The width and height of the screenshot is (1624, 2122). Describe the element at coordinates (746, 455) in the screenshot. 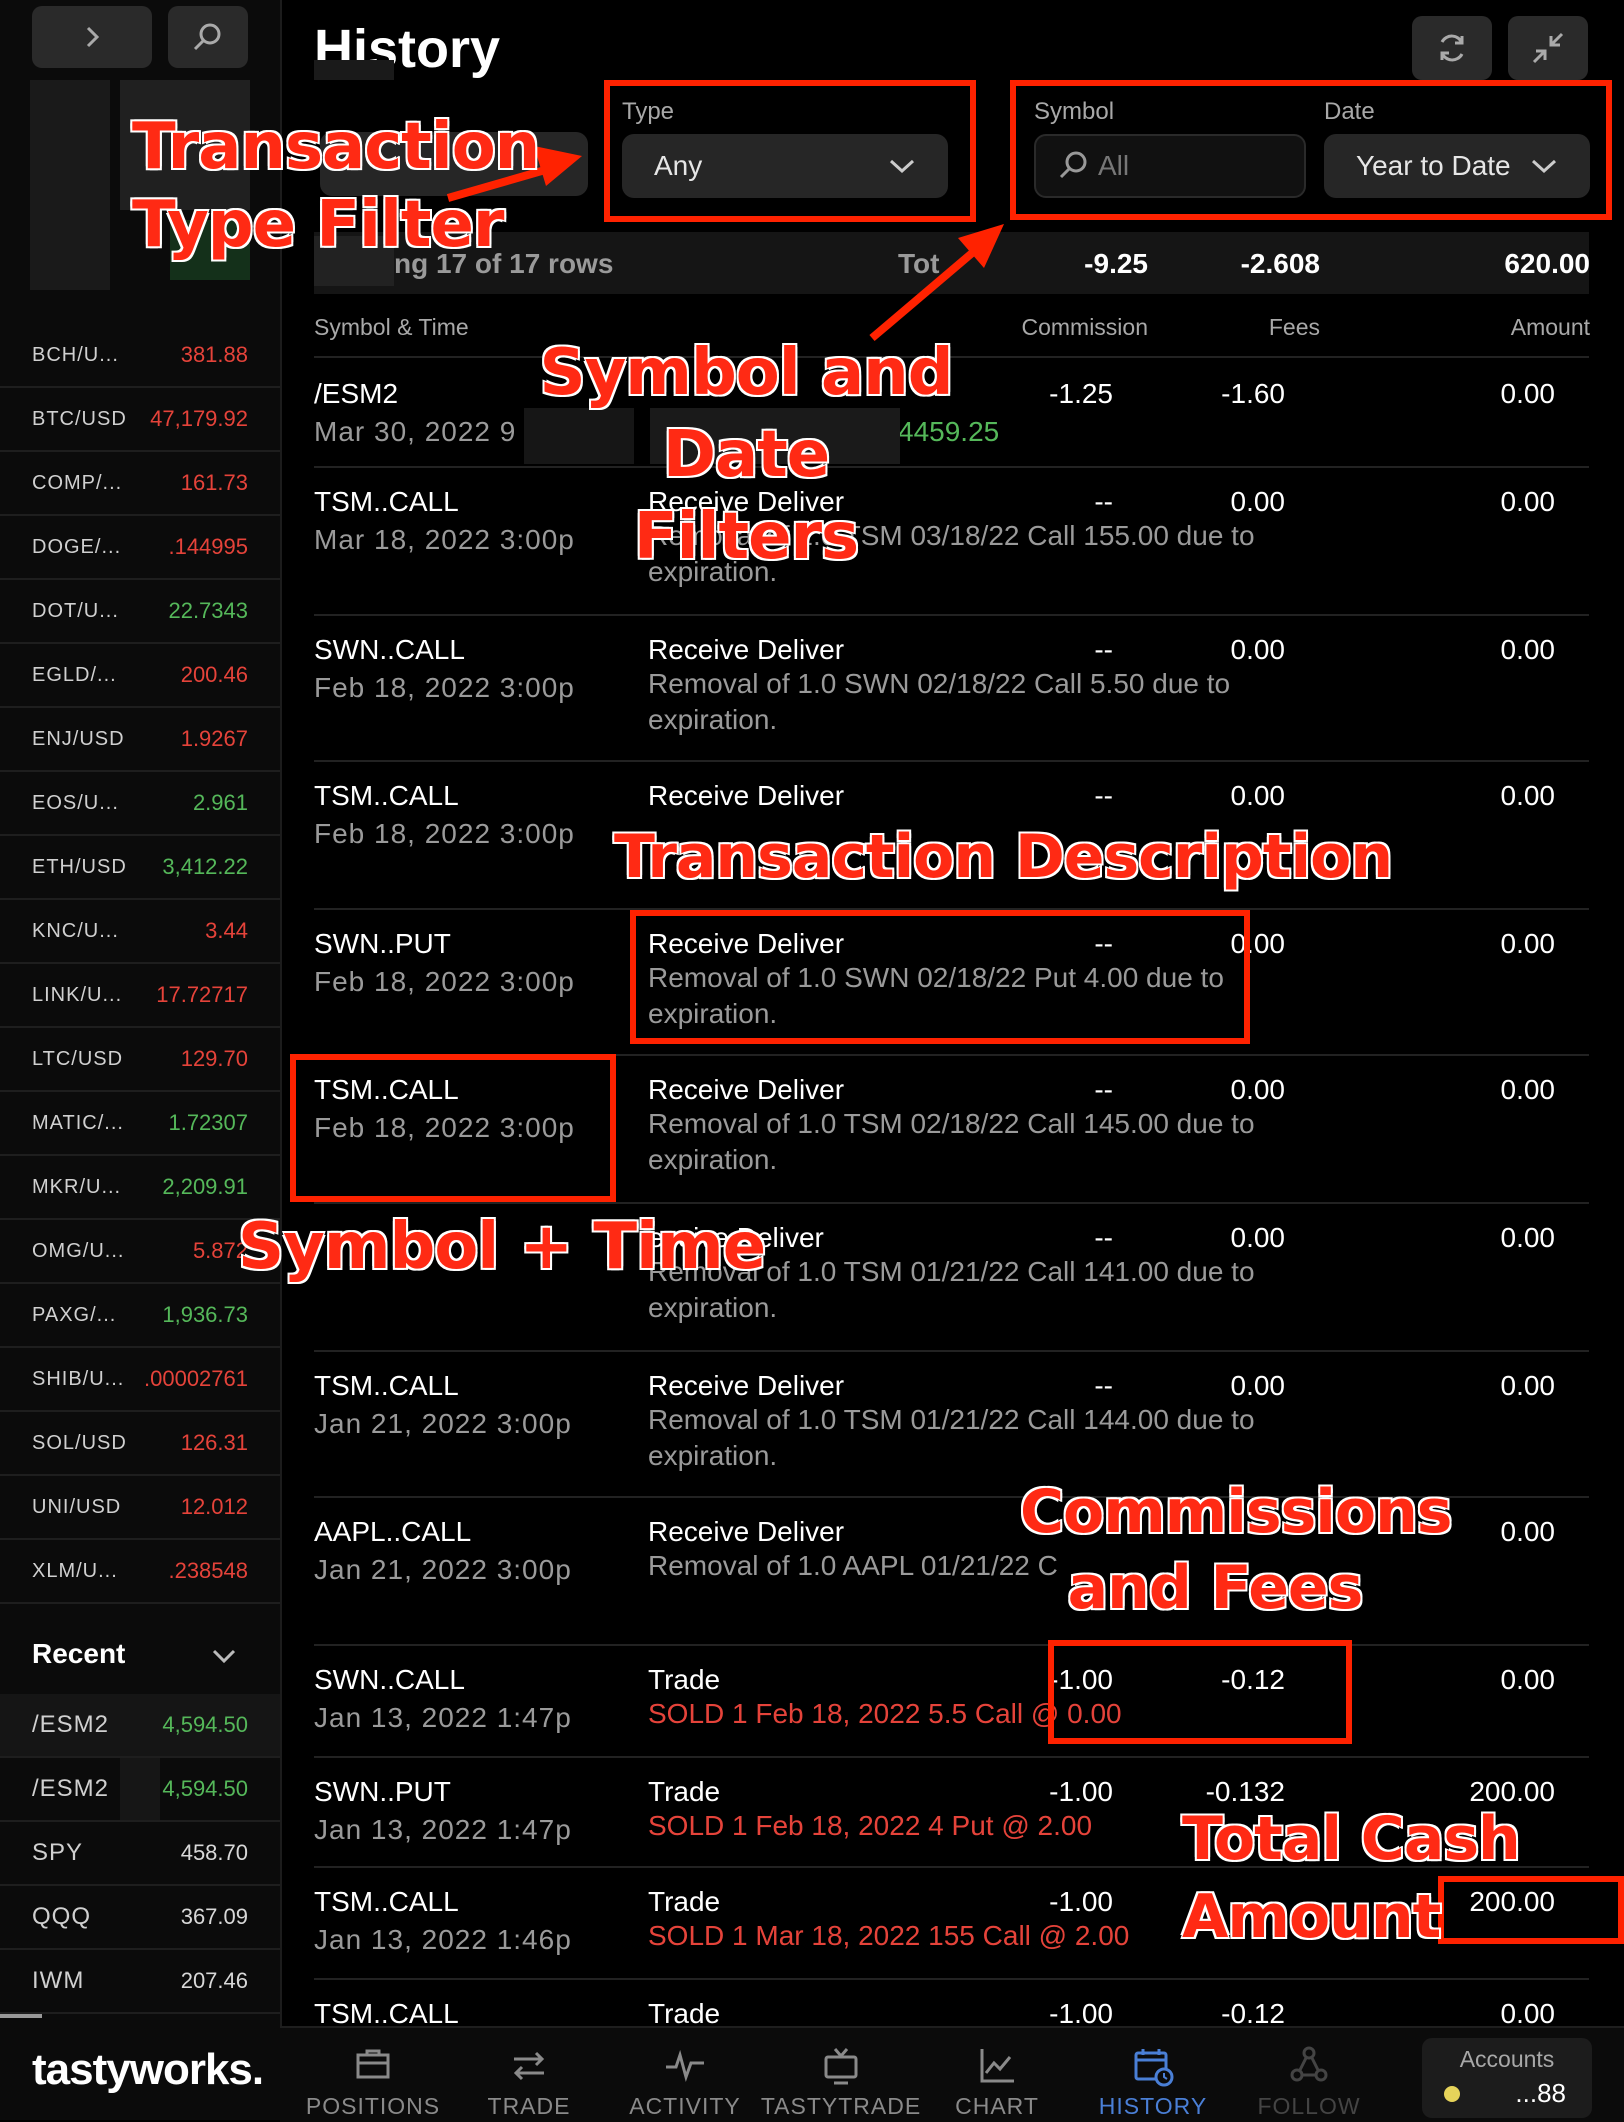

I see `annotation-symbol-date: Symbol and Date Filters` at that location.